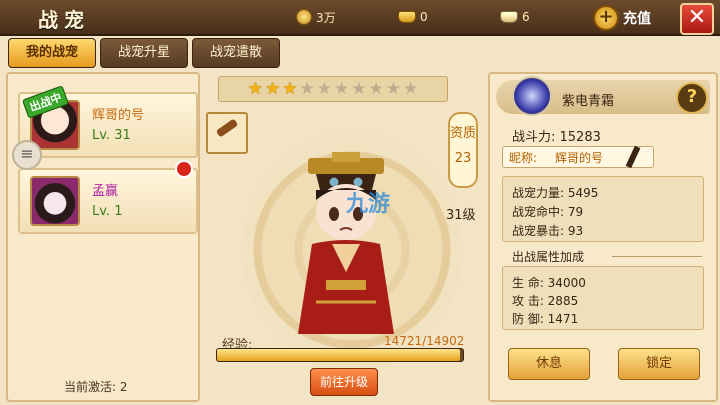 This screenshot has width=720, height=405. Describe the element at coordinates (304, 17) in the screenshot. I see `coin-icon` at that location.